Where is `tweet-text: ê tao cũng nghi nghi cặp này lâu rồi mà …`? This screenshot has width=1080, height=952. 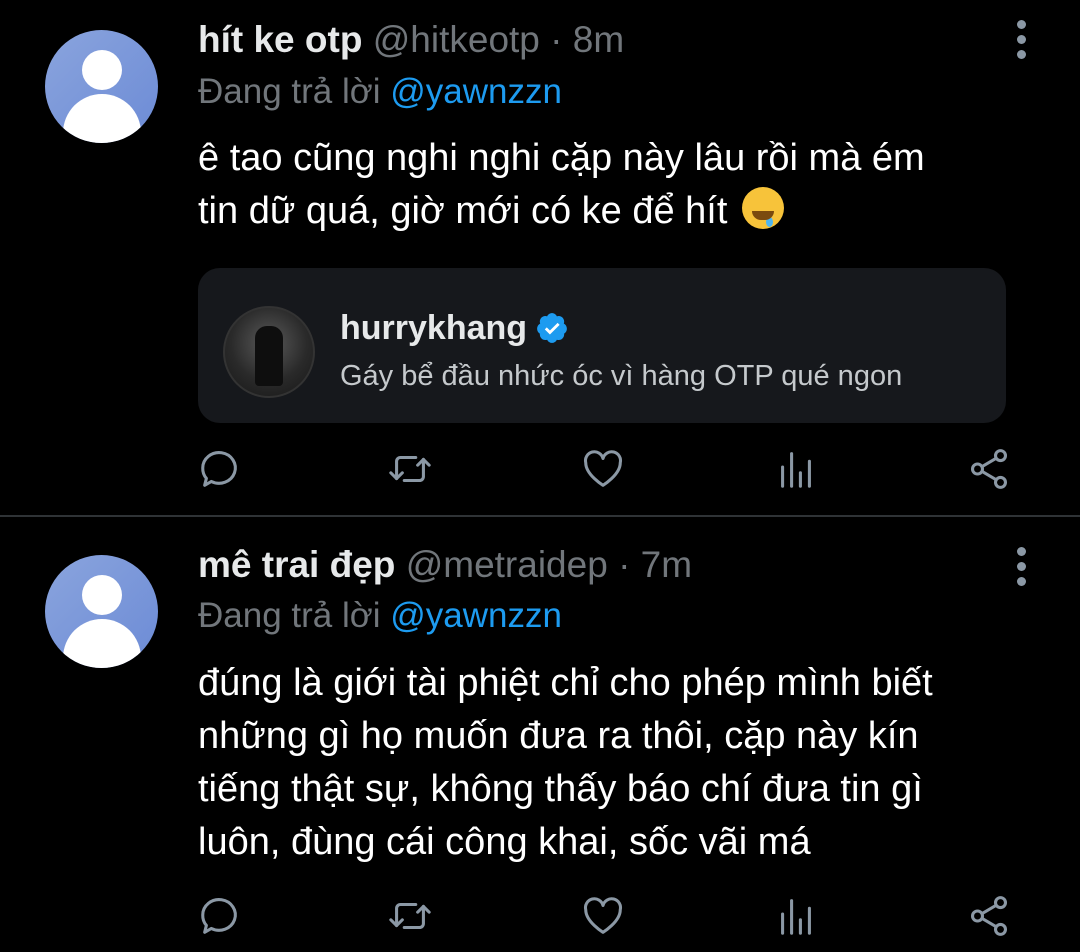
tweet-text: ê tao cũng nghi nghi cặp này lâu rồi mà … is located at coordinates (628, 185).